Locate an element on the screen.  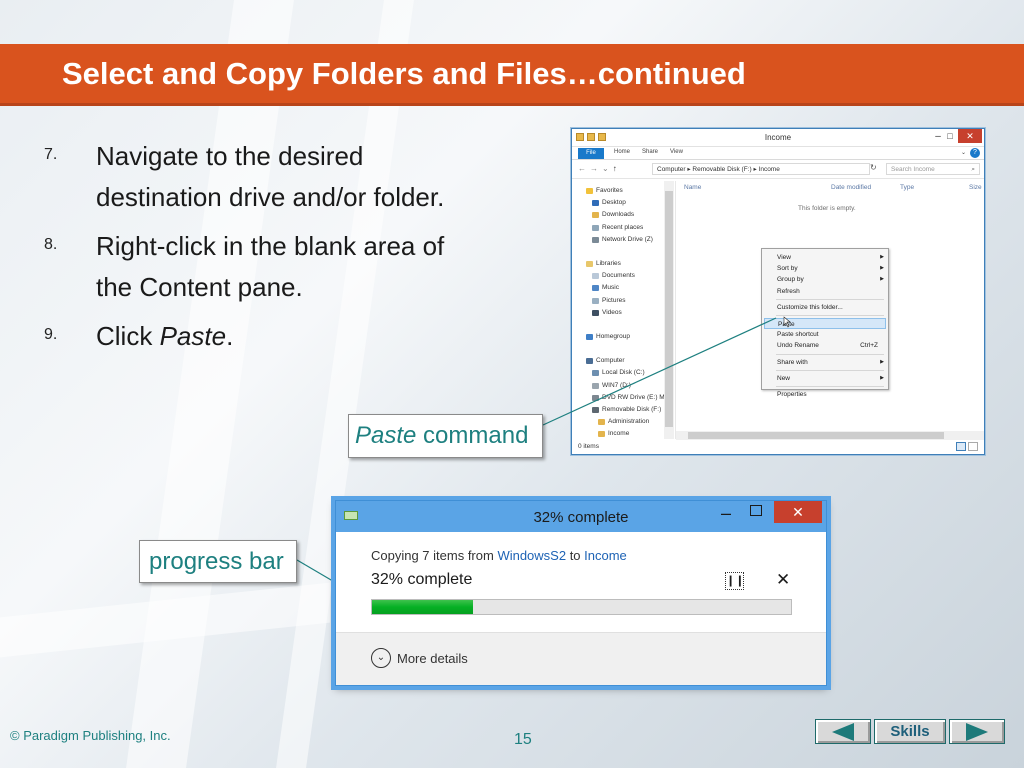
nav-item-computer: Computer is located at coordinates (623, 361).